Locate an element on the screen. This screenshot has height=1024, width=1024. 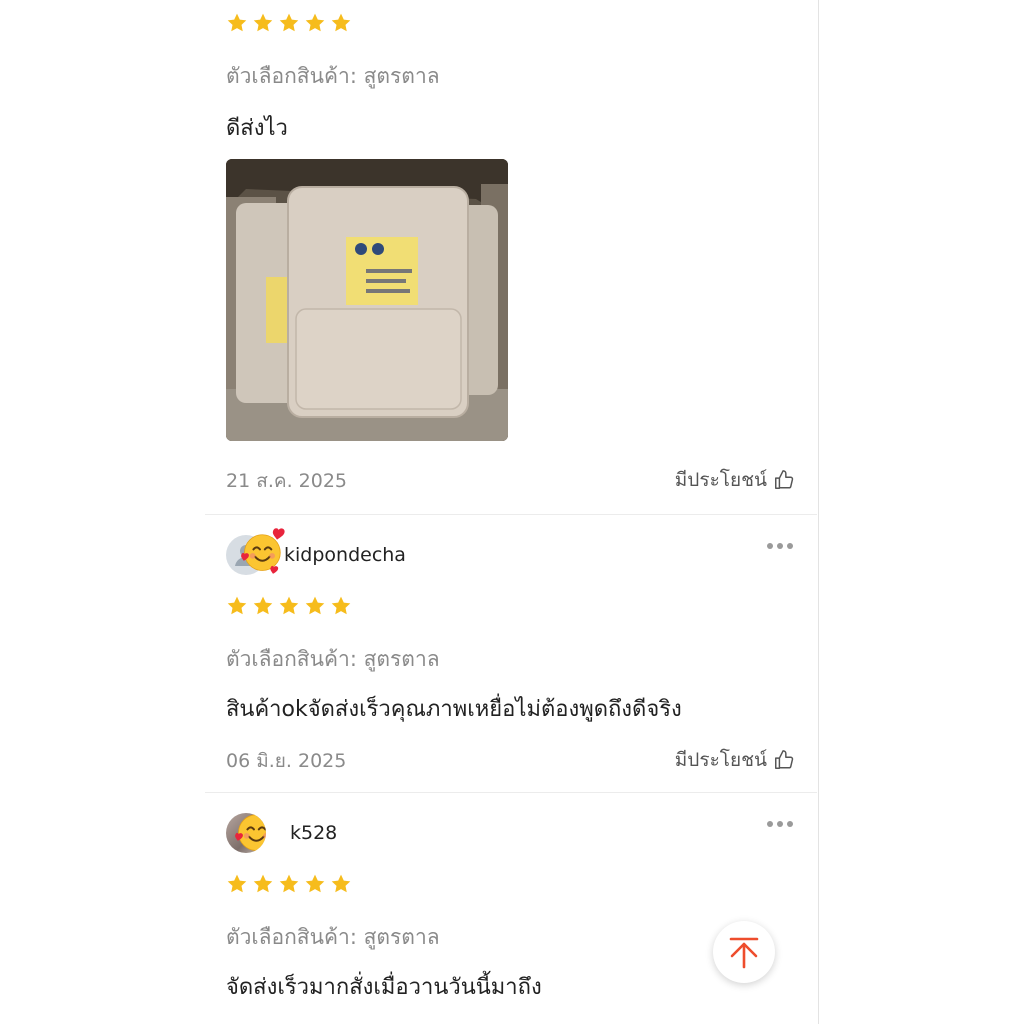
arrow-to-top-icon is located at coordinates (744, 953).